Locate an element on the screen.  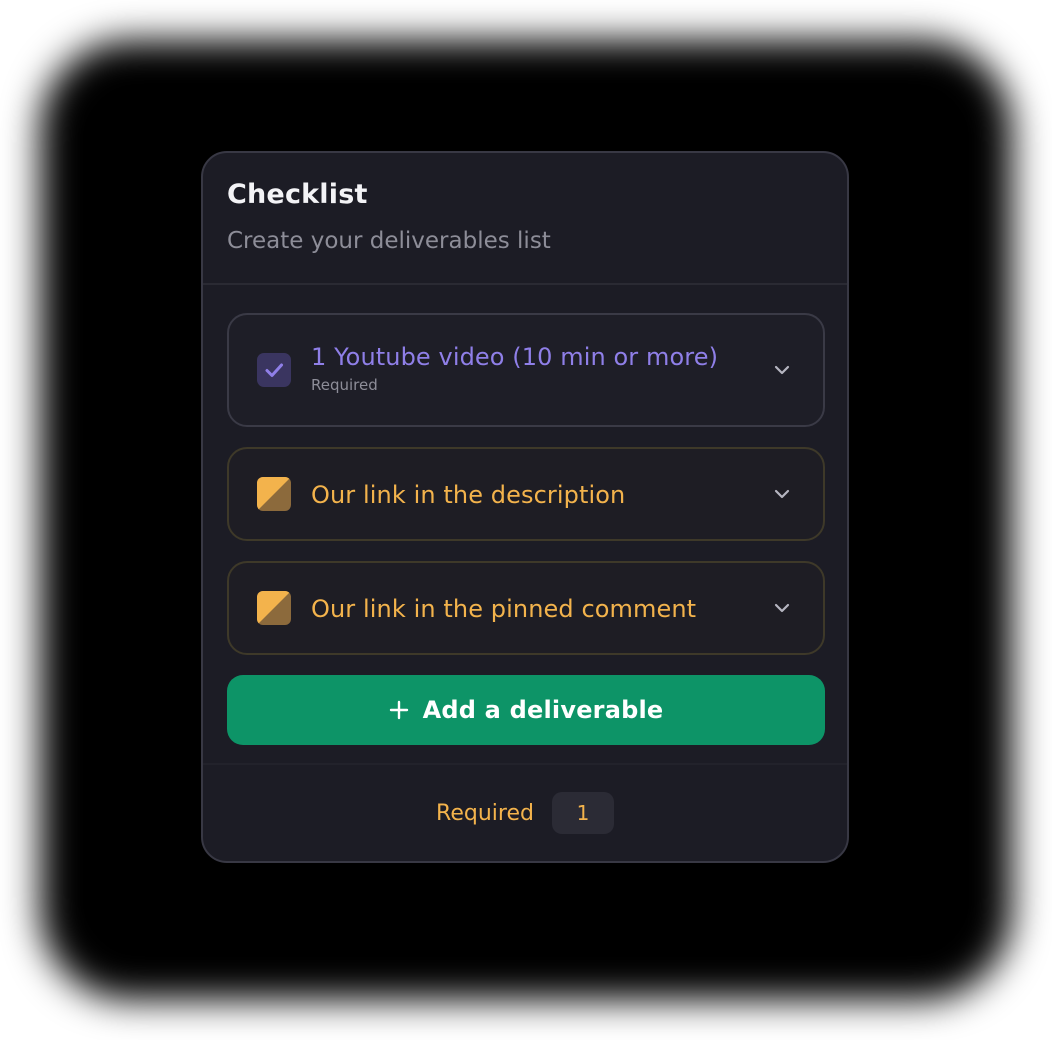
deliverable-item-description-link: Our link in the description is located at coordinates (526, 494).